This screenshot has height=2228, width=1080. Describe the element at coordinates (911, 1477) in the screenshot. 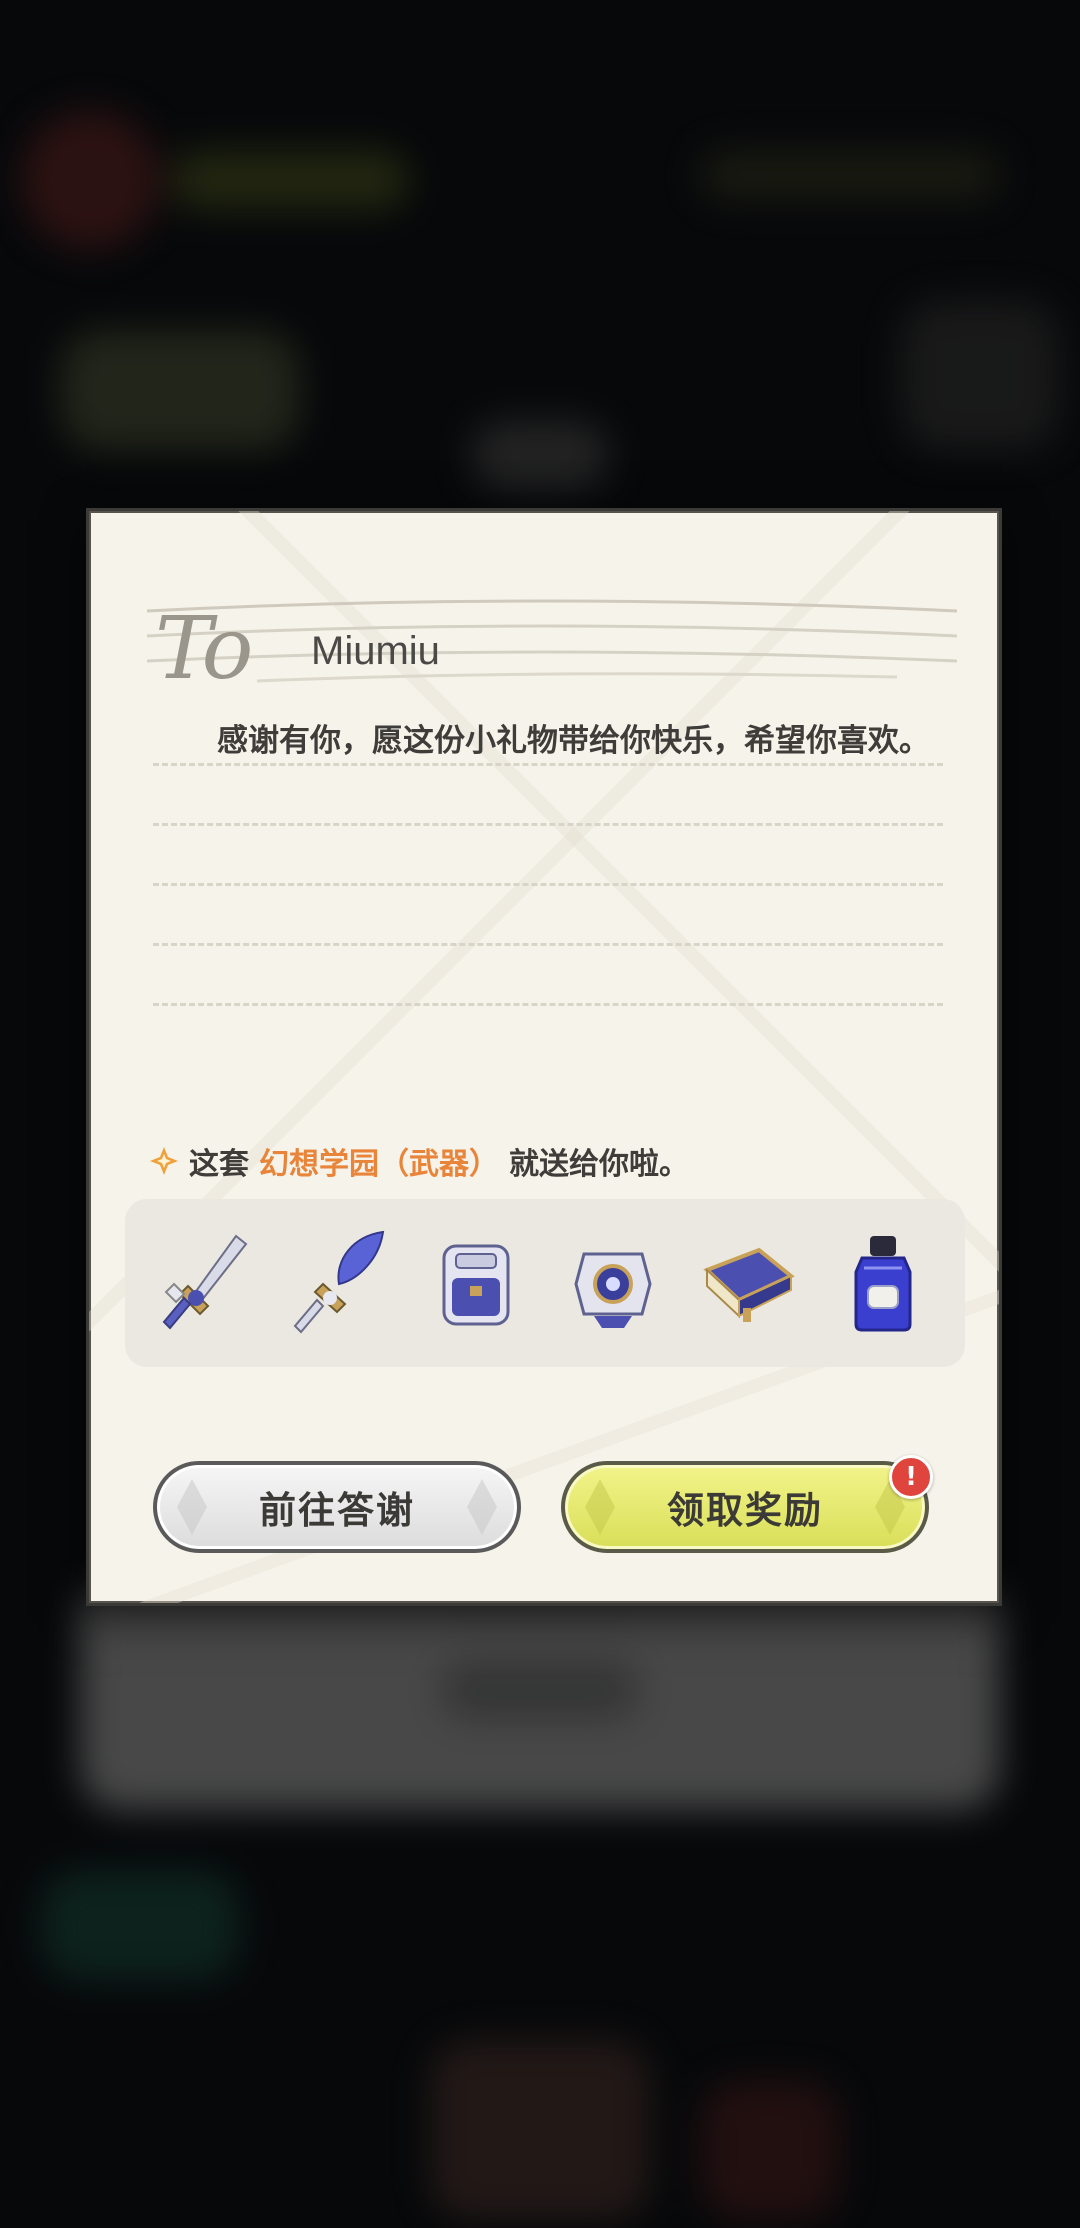

I see `alert-badge-icon: !` at that location.